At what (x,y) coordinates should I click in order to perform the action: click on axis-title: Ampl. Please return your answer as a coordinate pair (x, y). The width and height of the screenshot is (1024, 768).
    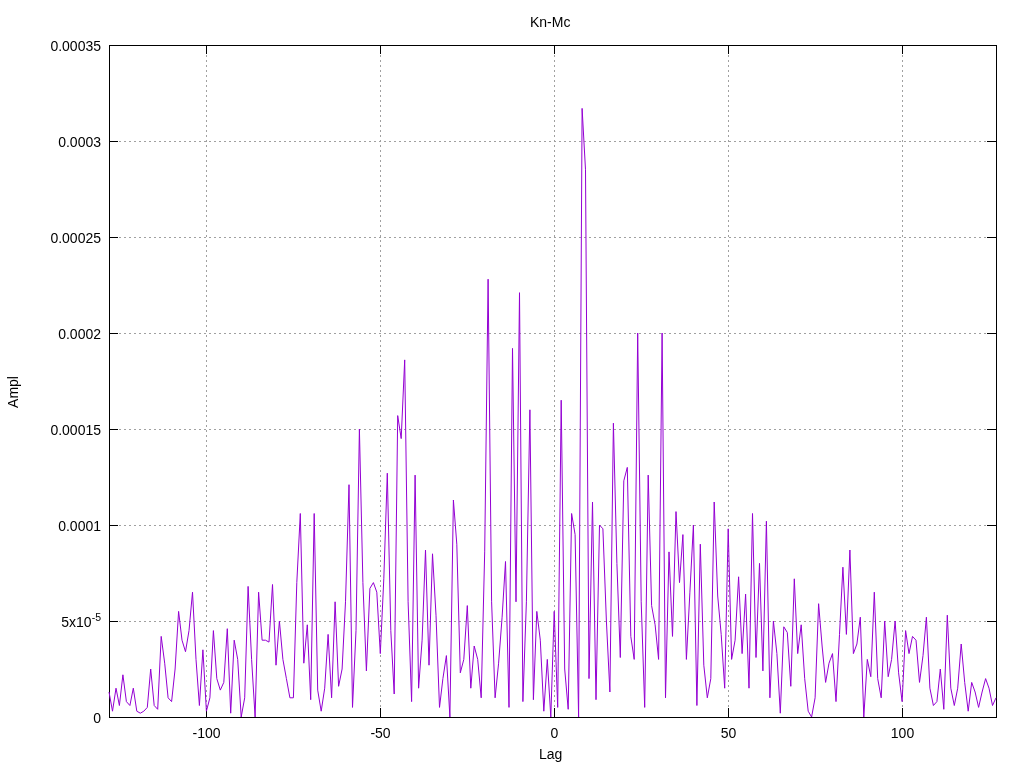
    Looking at the image, I should click on (12, 392).